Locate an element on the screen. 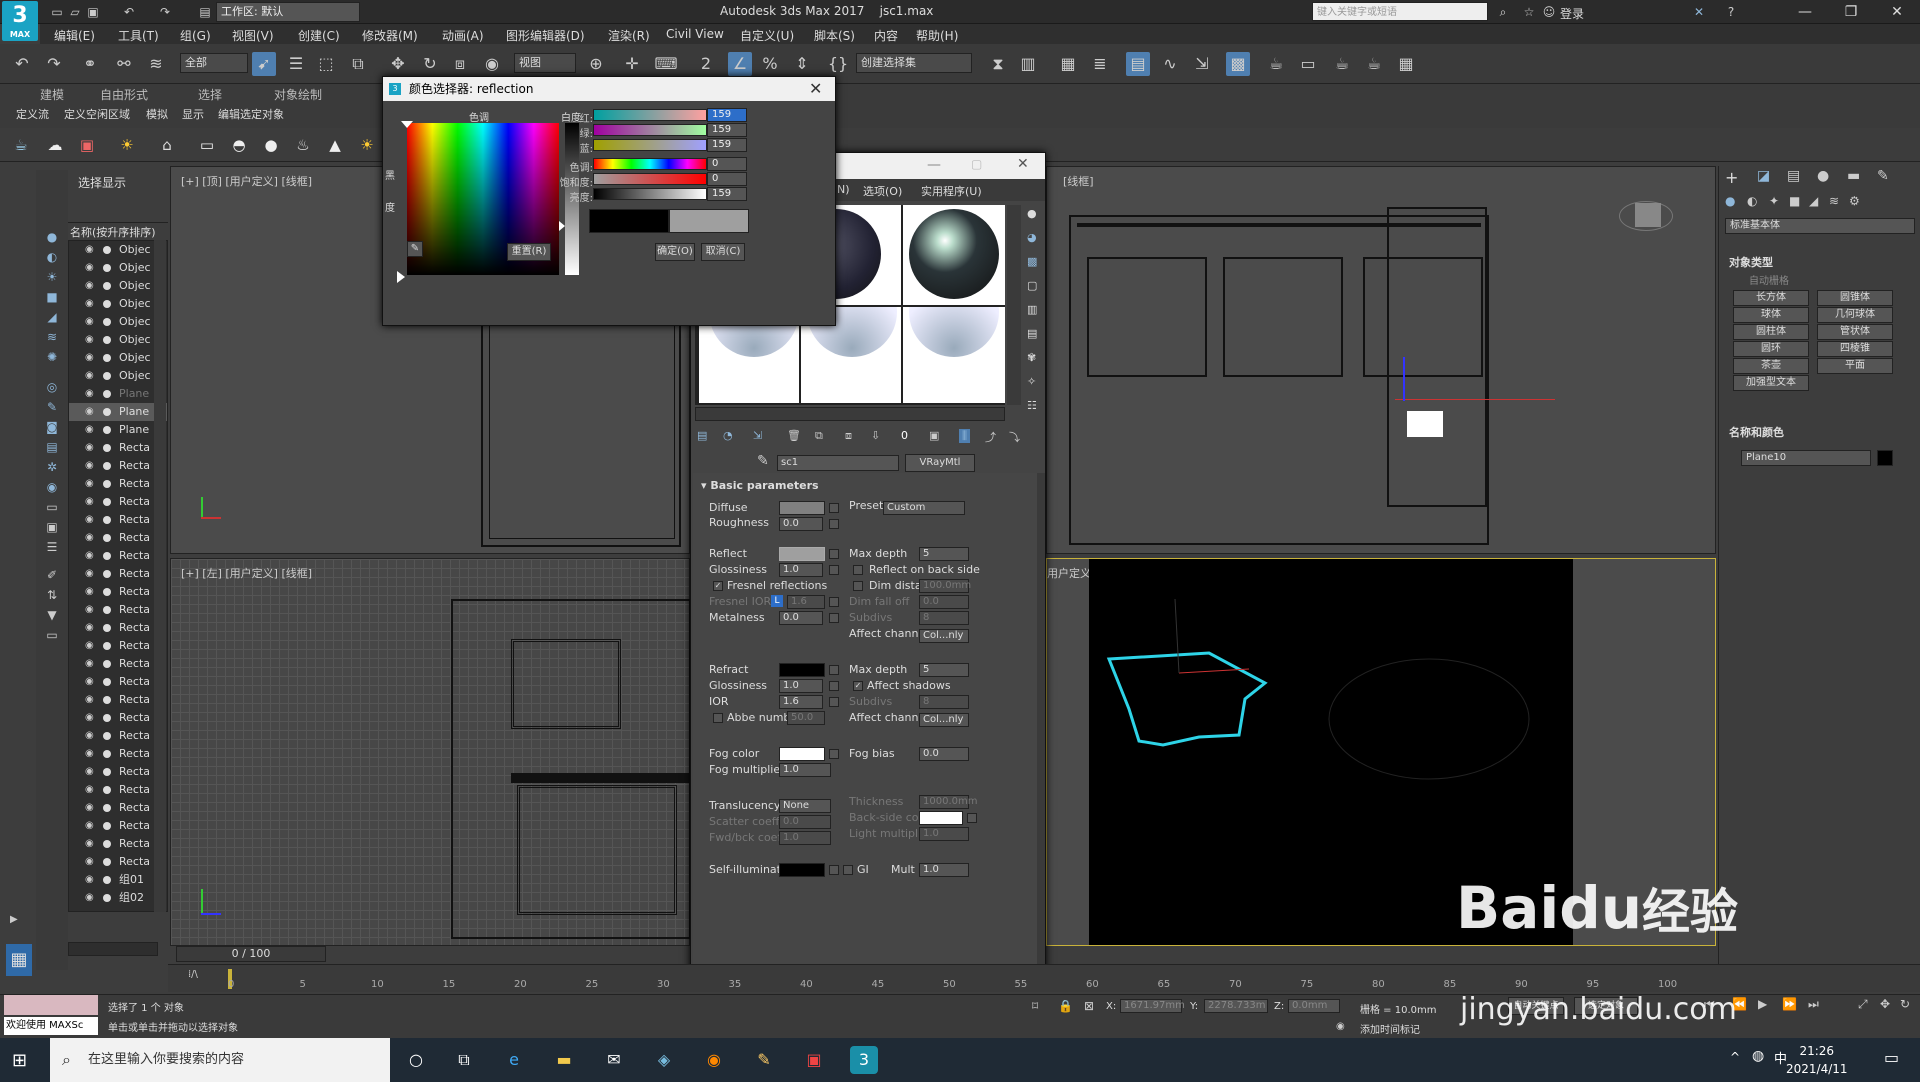 The image size is (1920, 1082). create-tab-icon: + is located at coordinates (1731, 177).